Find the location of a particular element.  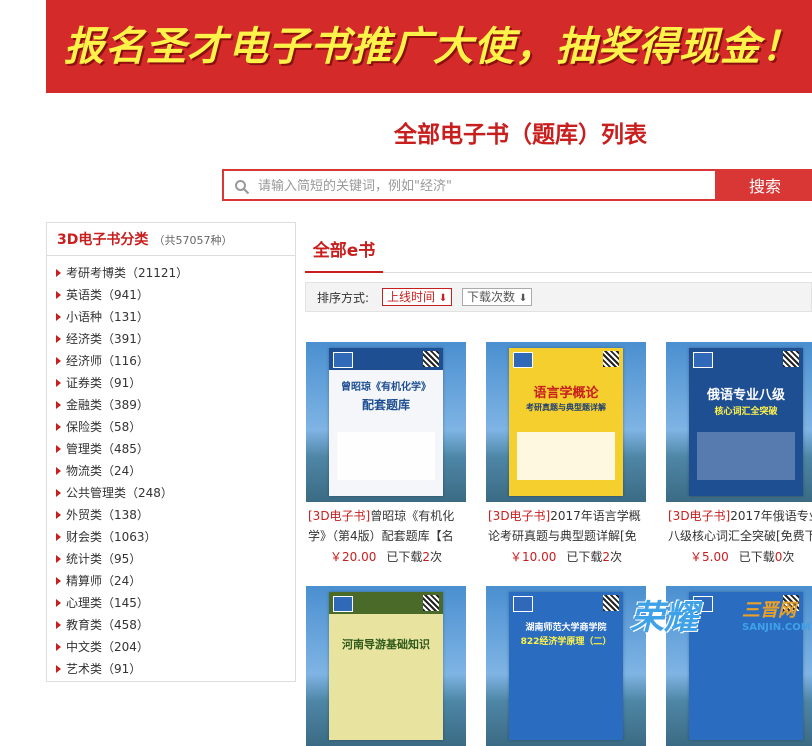

category-item: 教育类（458） is located at coordinates (171, 625).